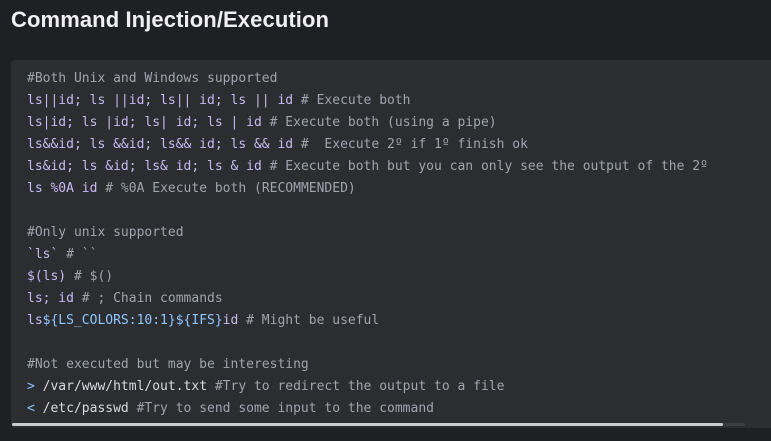 The image size is (771, 441). Describe the element at coordinates (356, 386) in the screenshot. I see `code-token-comment: #Try to redirect the output to a file` at that location.